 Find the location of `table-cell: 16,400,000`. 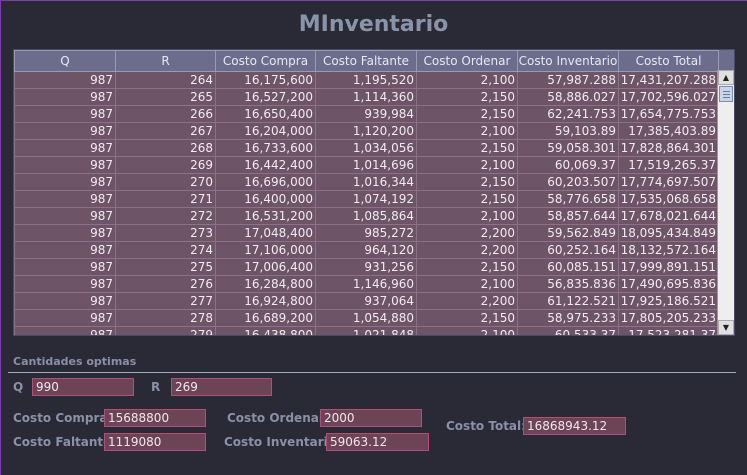

table-cell: 16,400,000 is located at coordinates (265, 199).